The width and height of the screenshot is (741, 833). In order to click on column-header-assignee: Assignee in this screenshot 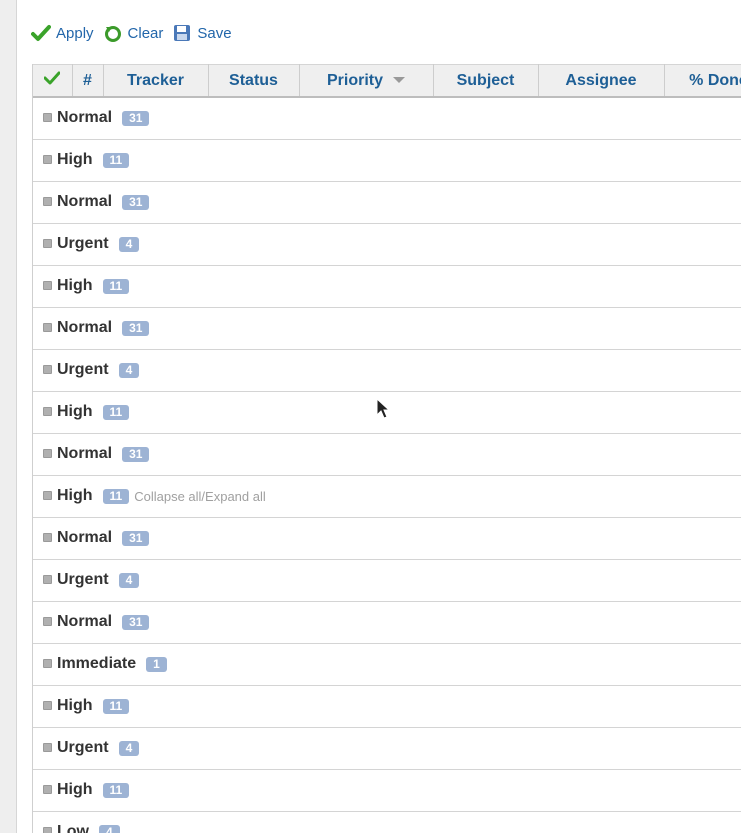, I will do `click(601, 81)`.